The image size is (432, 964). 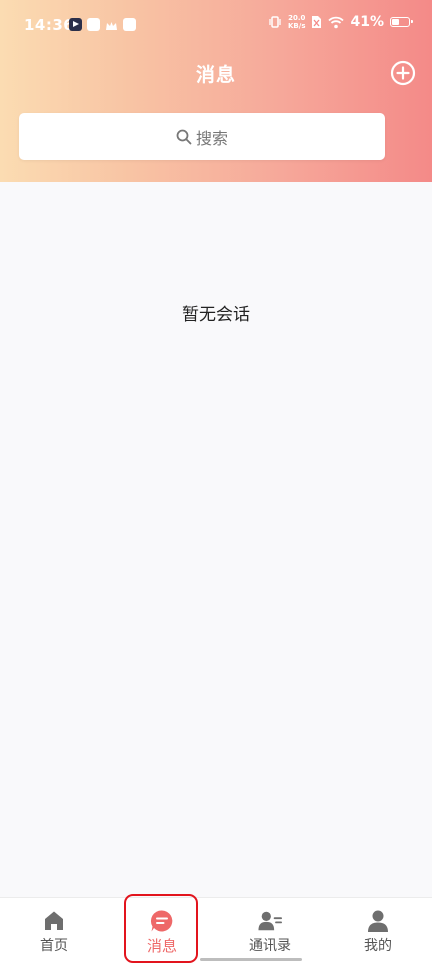 I want to click on nav-item-contacts: 通讯录, so click(x=270, y=931).